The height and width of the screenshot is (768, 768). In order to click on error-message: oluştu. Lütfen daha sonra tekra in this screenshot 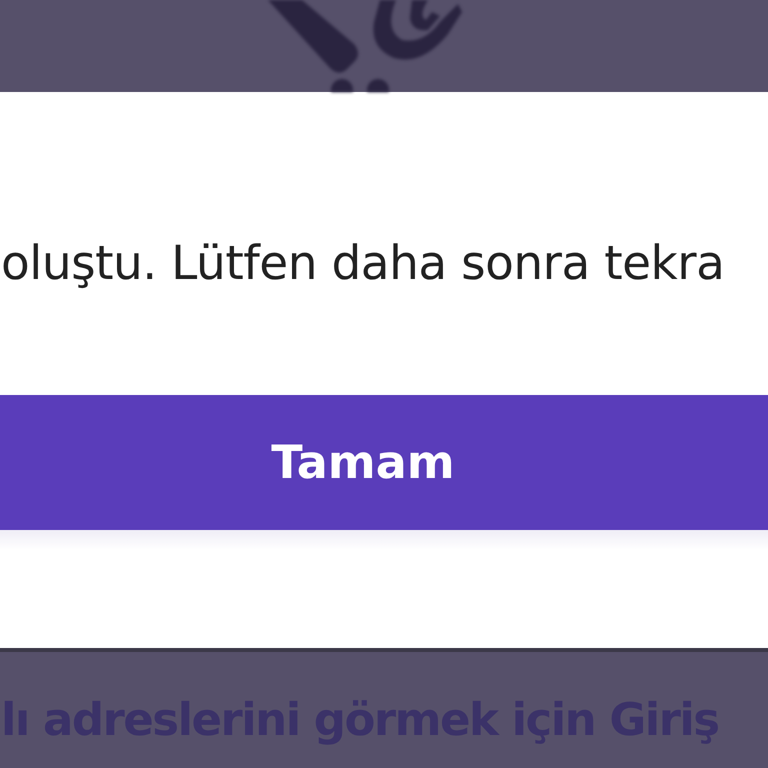, I will do `click(362, 264)`.